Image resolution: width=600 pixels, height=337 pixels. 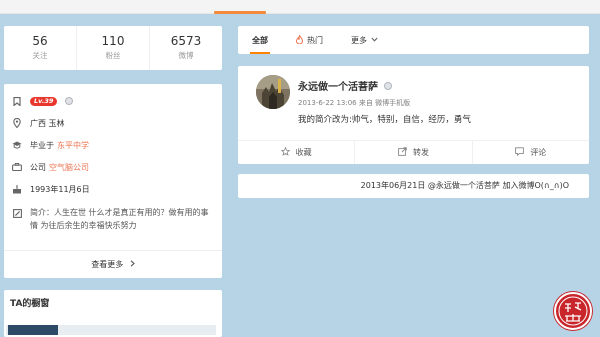 What do you see at coordinates (413, 40) in the screenshot?
I see `feed-tabs: 全部 热门 更多` at bounding box center [413, 40].